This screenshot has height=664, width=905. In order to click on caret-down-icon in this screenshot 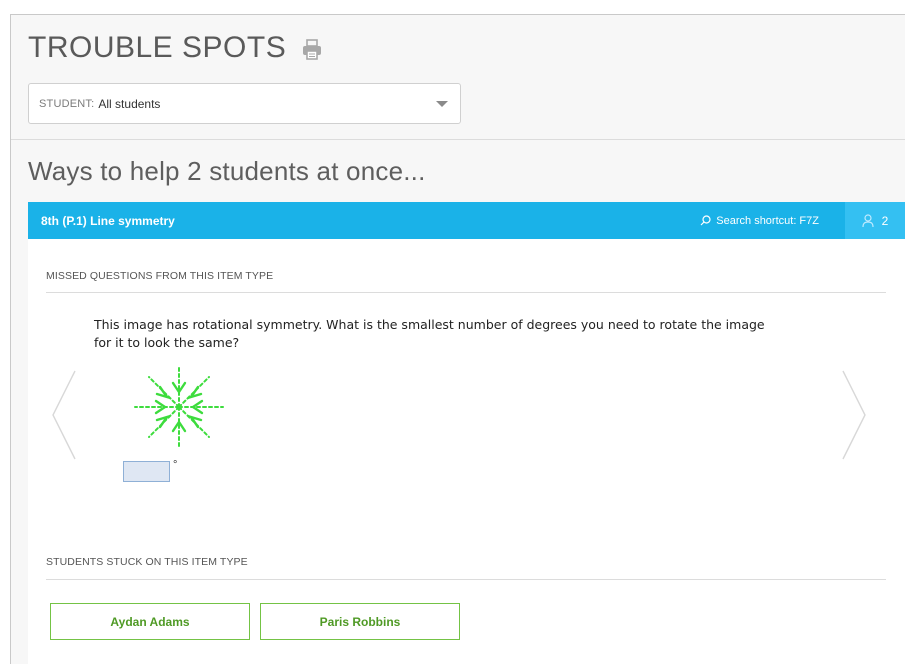, I will do `click(442, 104)`.